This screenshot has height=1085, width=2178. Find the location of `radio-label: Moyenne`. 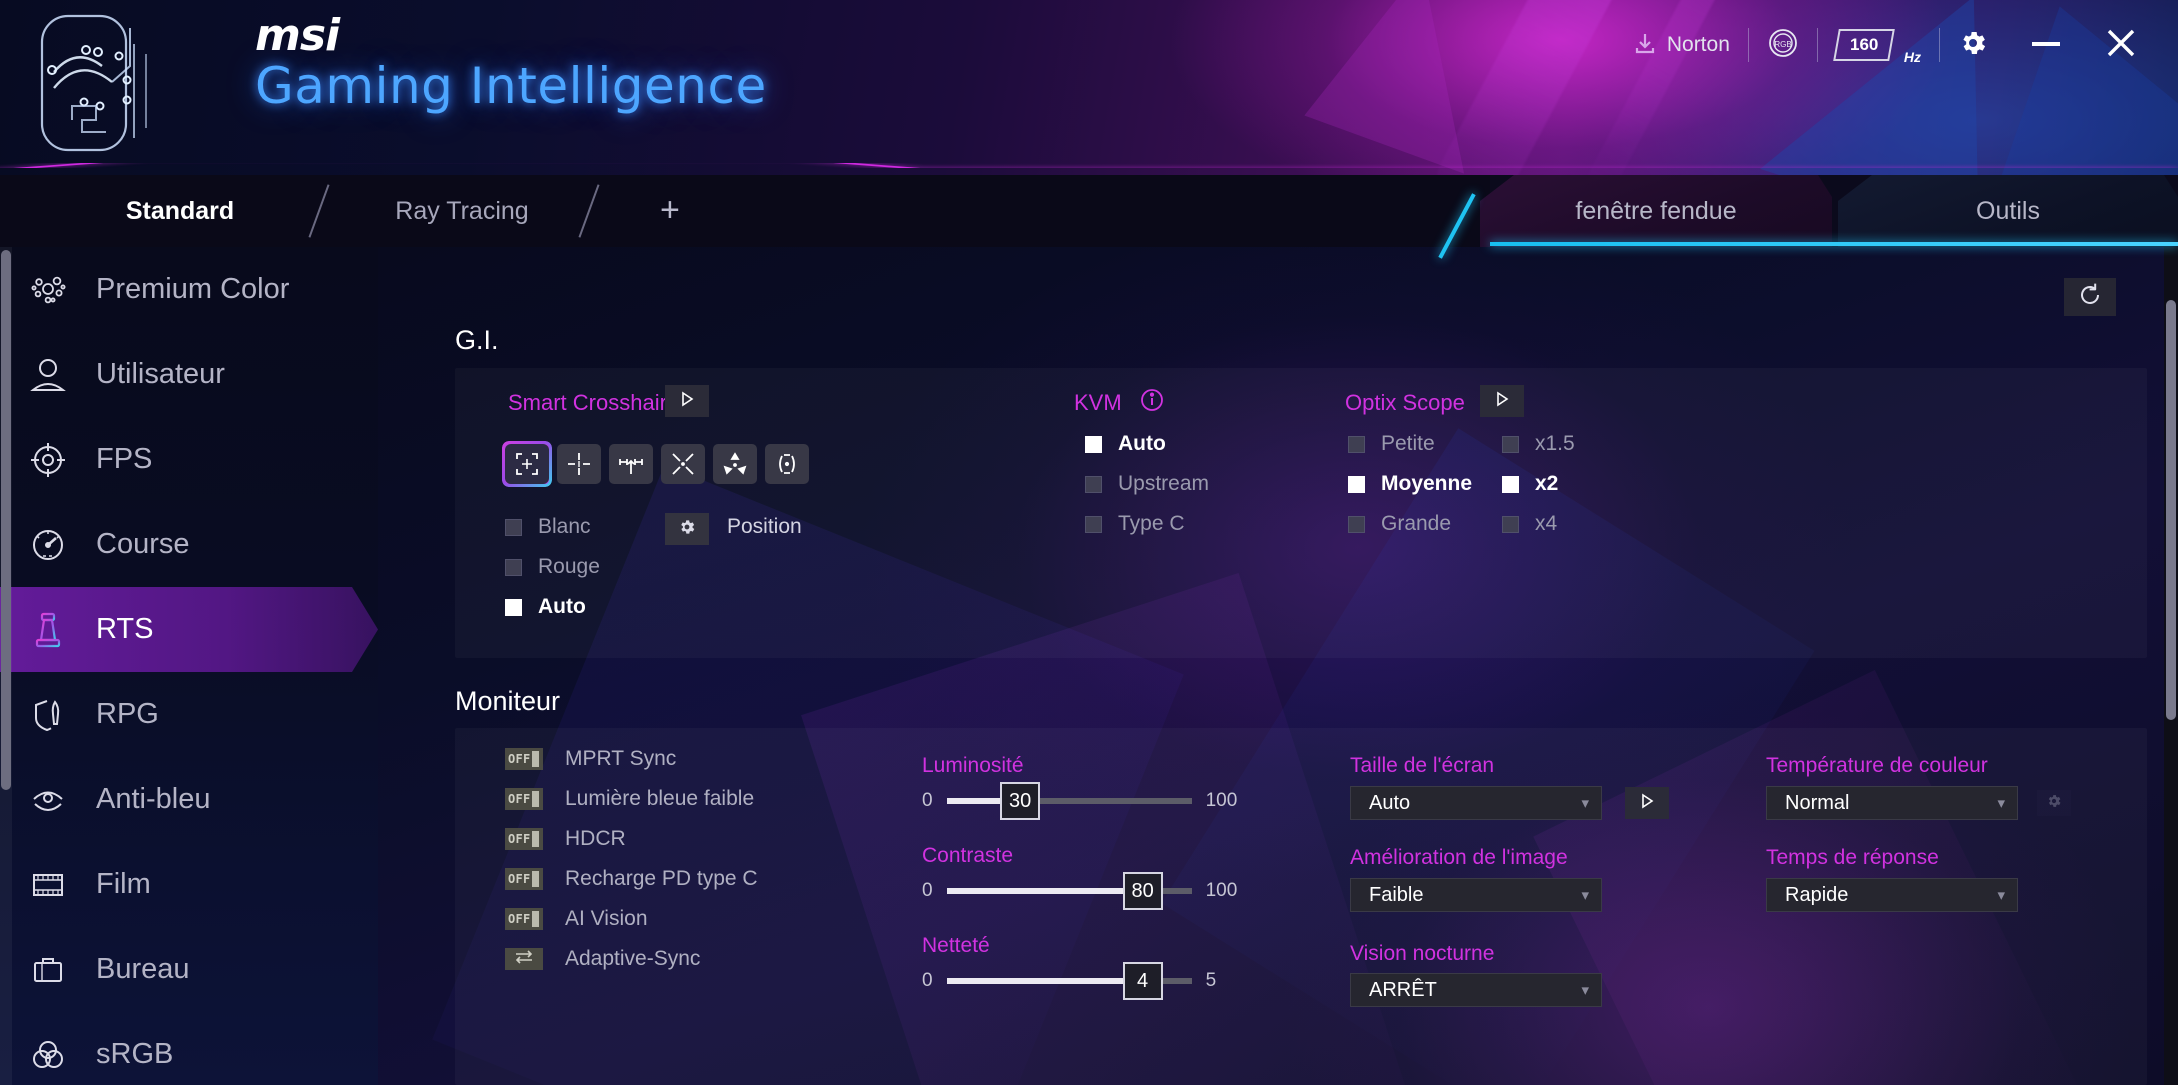

radio-label: Moyenne is located at coordinates (1427, 483).